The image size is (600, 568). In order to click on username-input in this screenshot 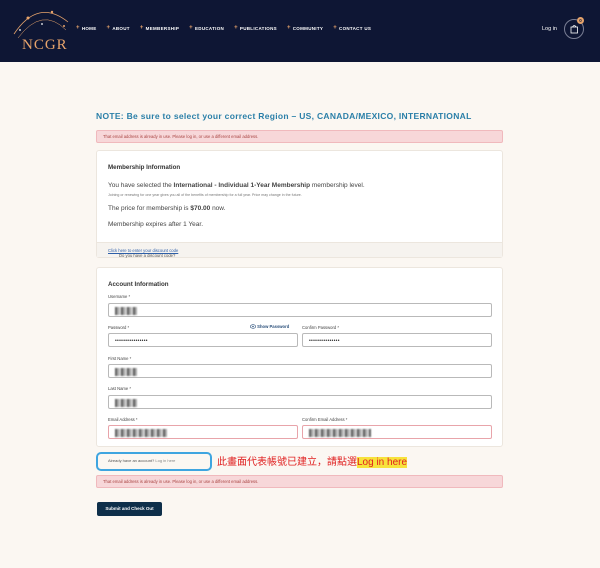, I will do `click(300, 310)`.